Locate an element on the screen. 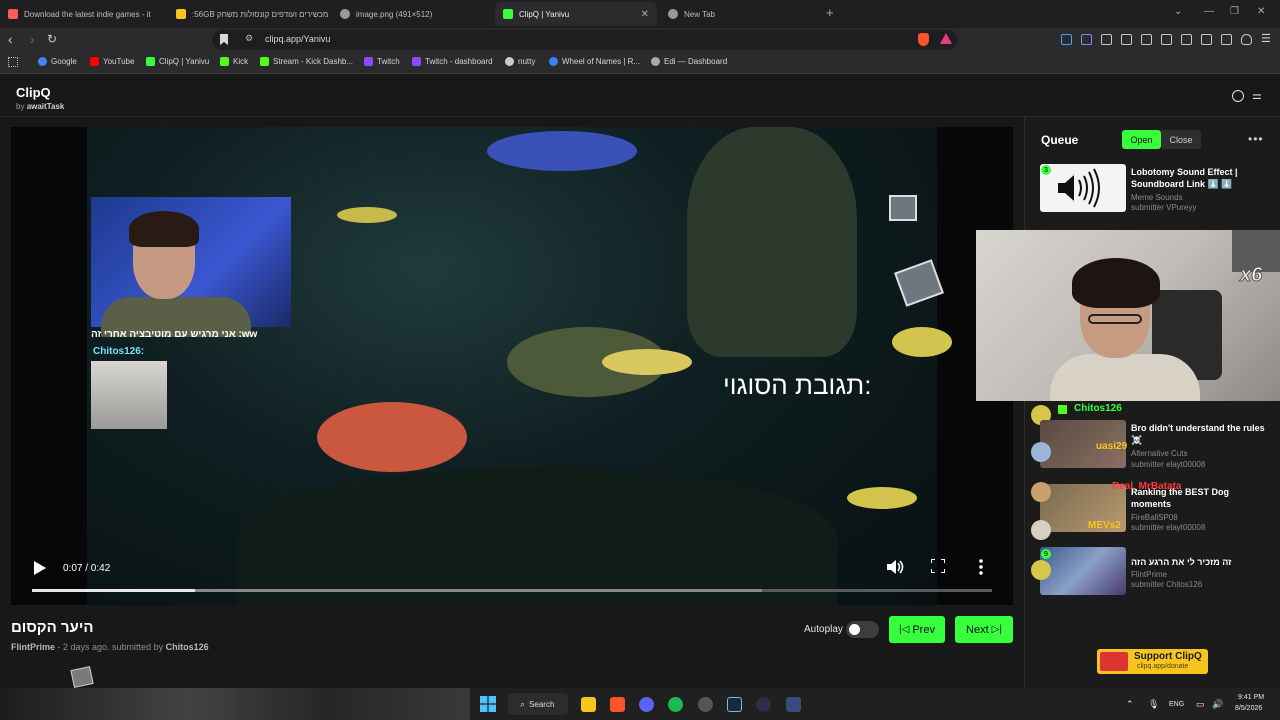 This screenshot has height=720, width=1280. byline-author: awaitTask is located at coordinates (46, 106).